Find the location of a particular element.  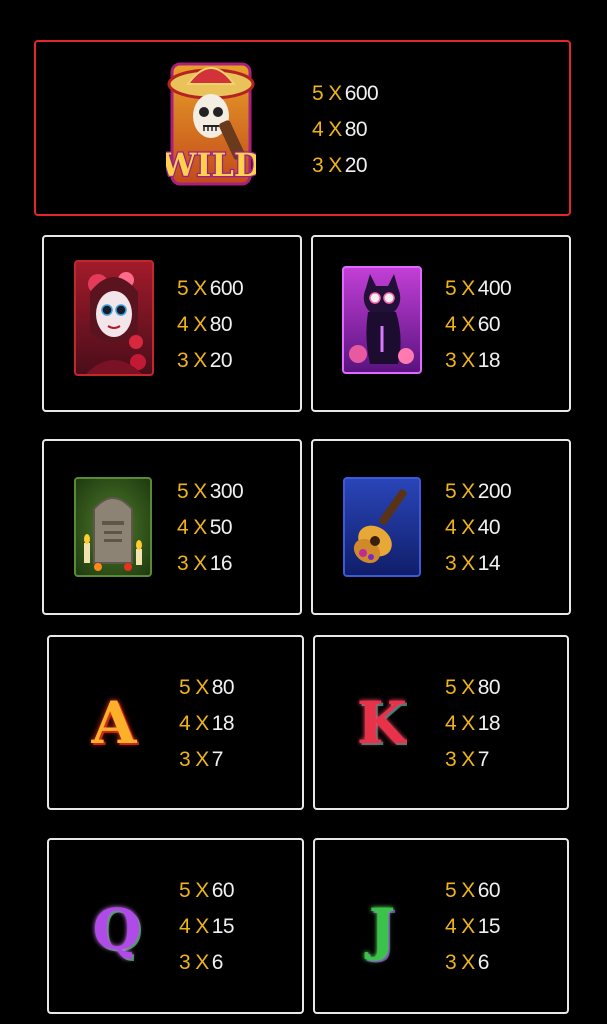

paytable-wild: 5 X 600 4 X 80 3 X 20 is located at coordinates (345, 130).